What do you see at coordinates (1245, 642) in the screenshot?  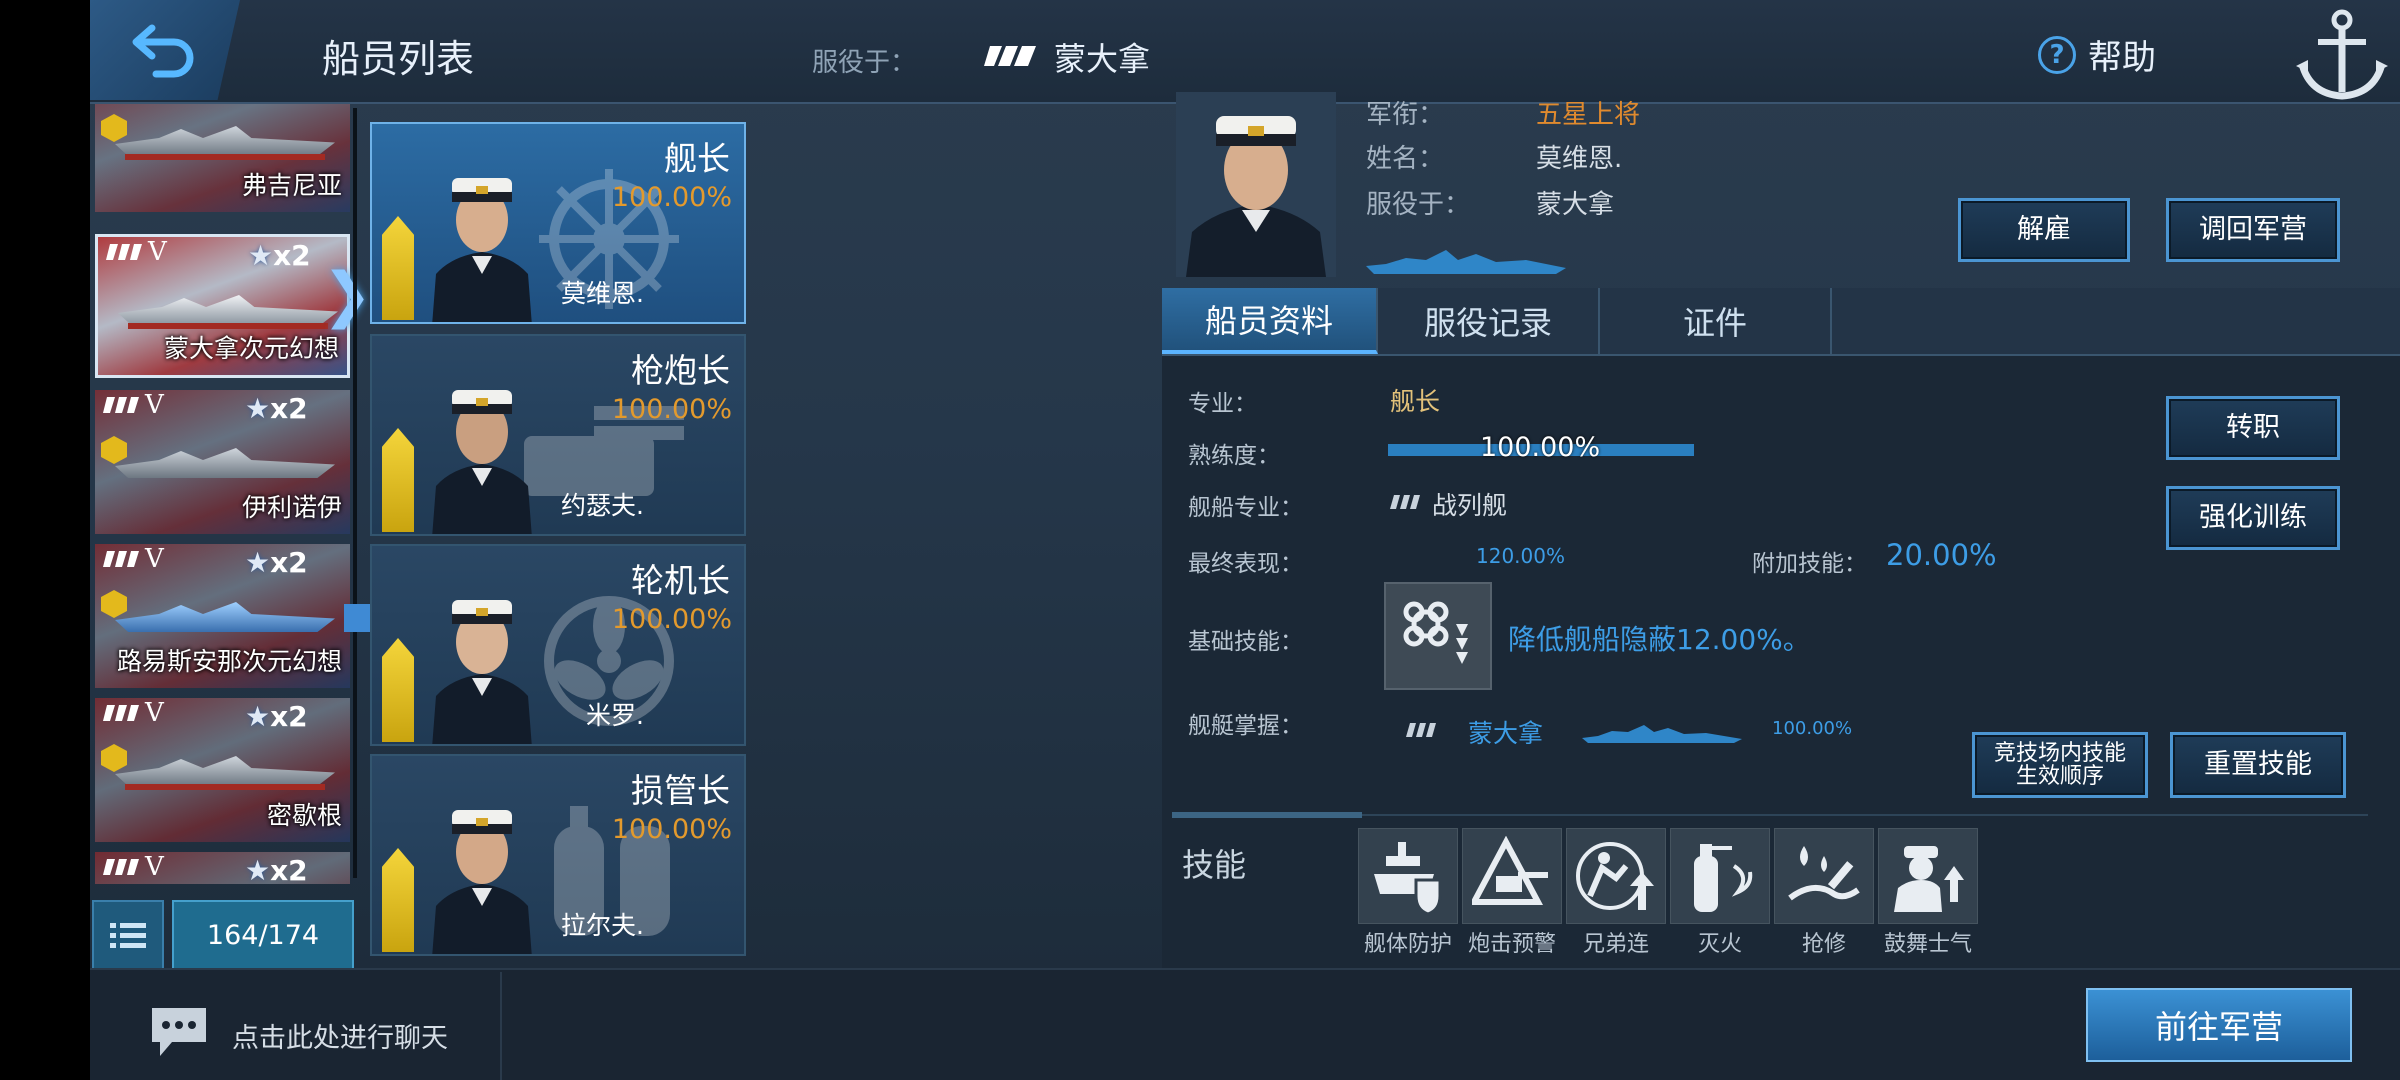 I see `base-skill-label: 基础技能：` at bounding box center [1245, 642].